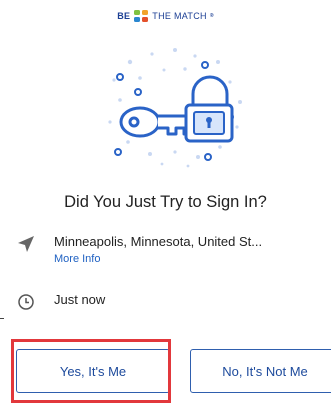  What do you see at coordinates (80, 299) in the screenshot?
I see `time-text: Just now` at bounding box center [80, 299].